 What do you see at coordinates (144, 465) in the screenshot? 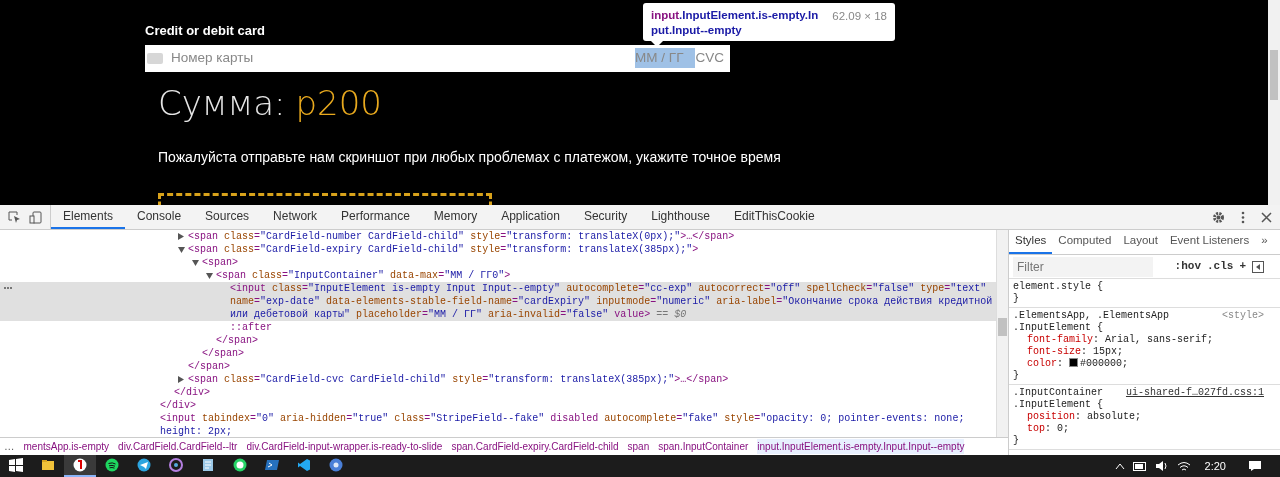
I see `paper-plane-icon` at bounding box center [144, 465].